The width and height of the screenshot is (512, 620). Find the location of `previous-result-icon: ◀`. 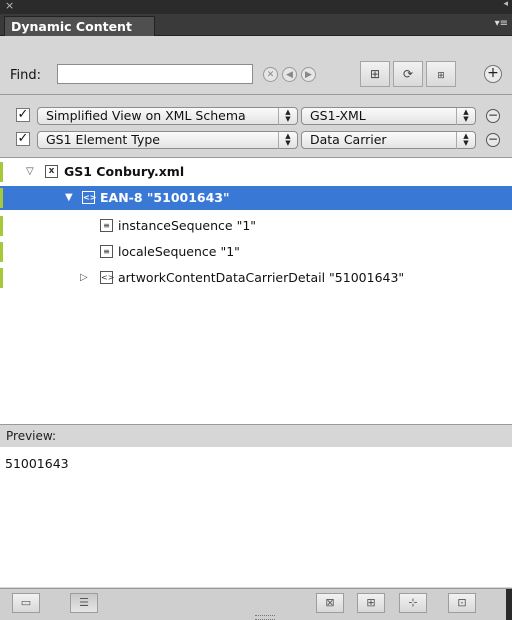

previous-result-icon: ◀ is located at coordinates (289, 74).